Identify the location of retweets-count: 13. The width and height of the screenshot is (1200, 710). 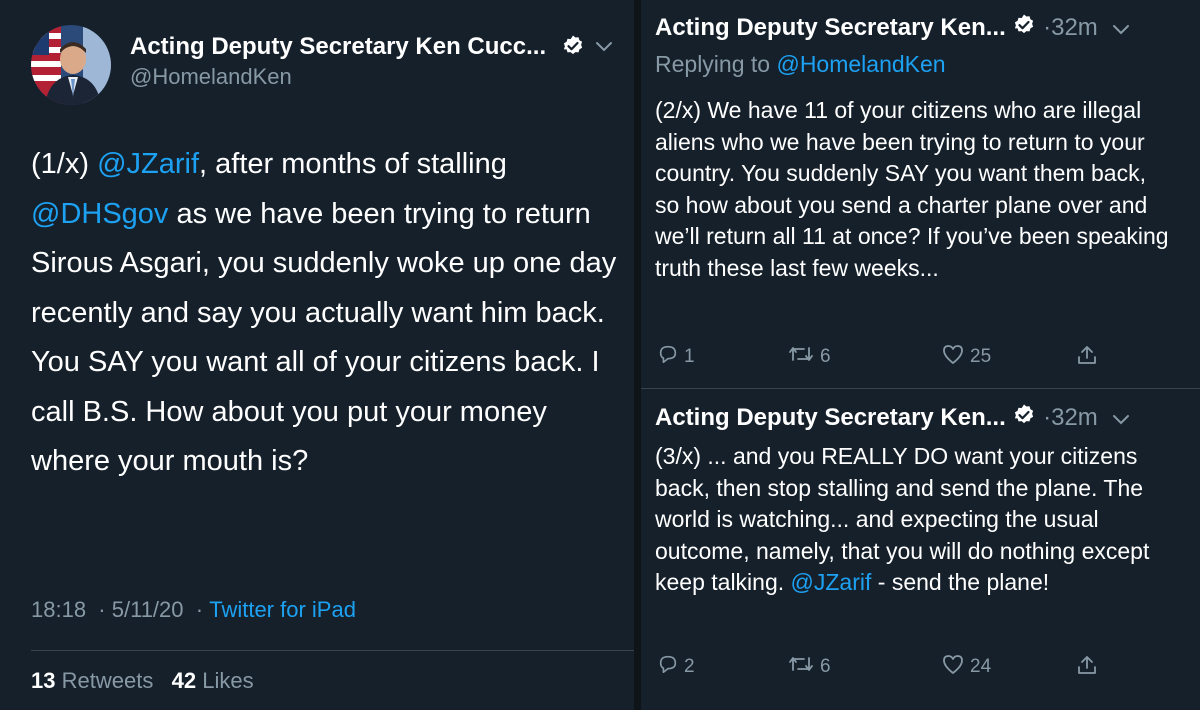
(43, 680).